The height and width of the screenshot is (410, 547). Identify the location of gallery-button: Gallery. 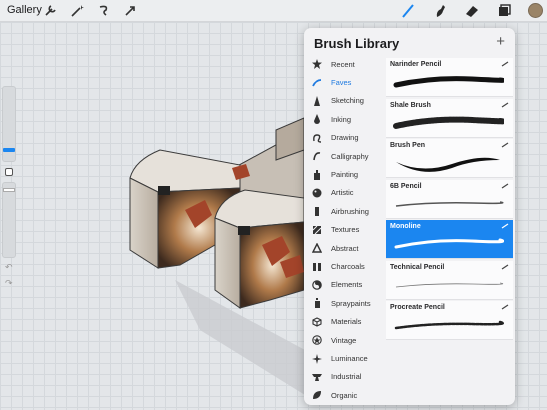
(24, 10).